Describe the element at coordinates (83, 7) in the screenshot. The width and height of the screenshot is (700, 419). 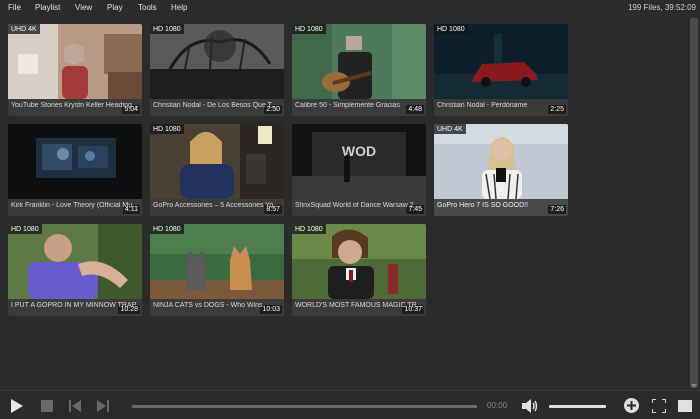
I see `menu-view: View` at that location.